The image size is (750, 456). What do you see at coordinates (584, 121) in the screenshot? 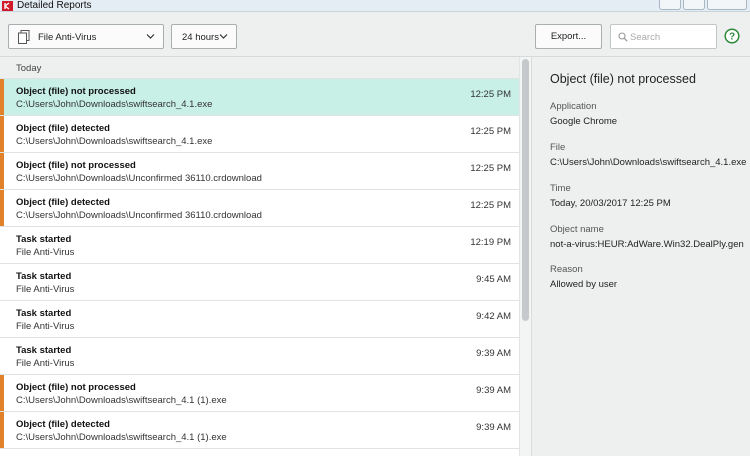
I see `application-value: Google Chrome` at bounding box center [584, 121].